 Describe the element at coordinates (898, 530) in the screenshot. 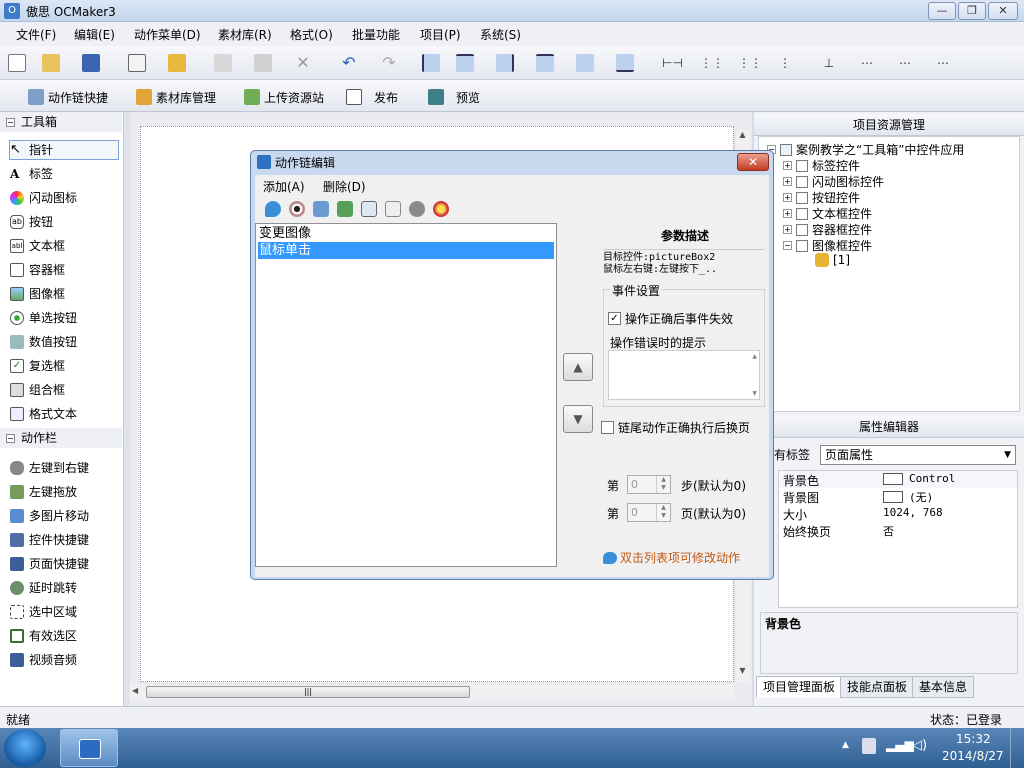

I see `property-row: 始终换页否` at that location.